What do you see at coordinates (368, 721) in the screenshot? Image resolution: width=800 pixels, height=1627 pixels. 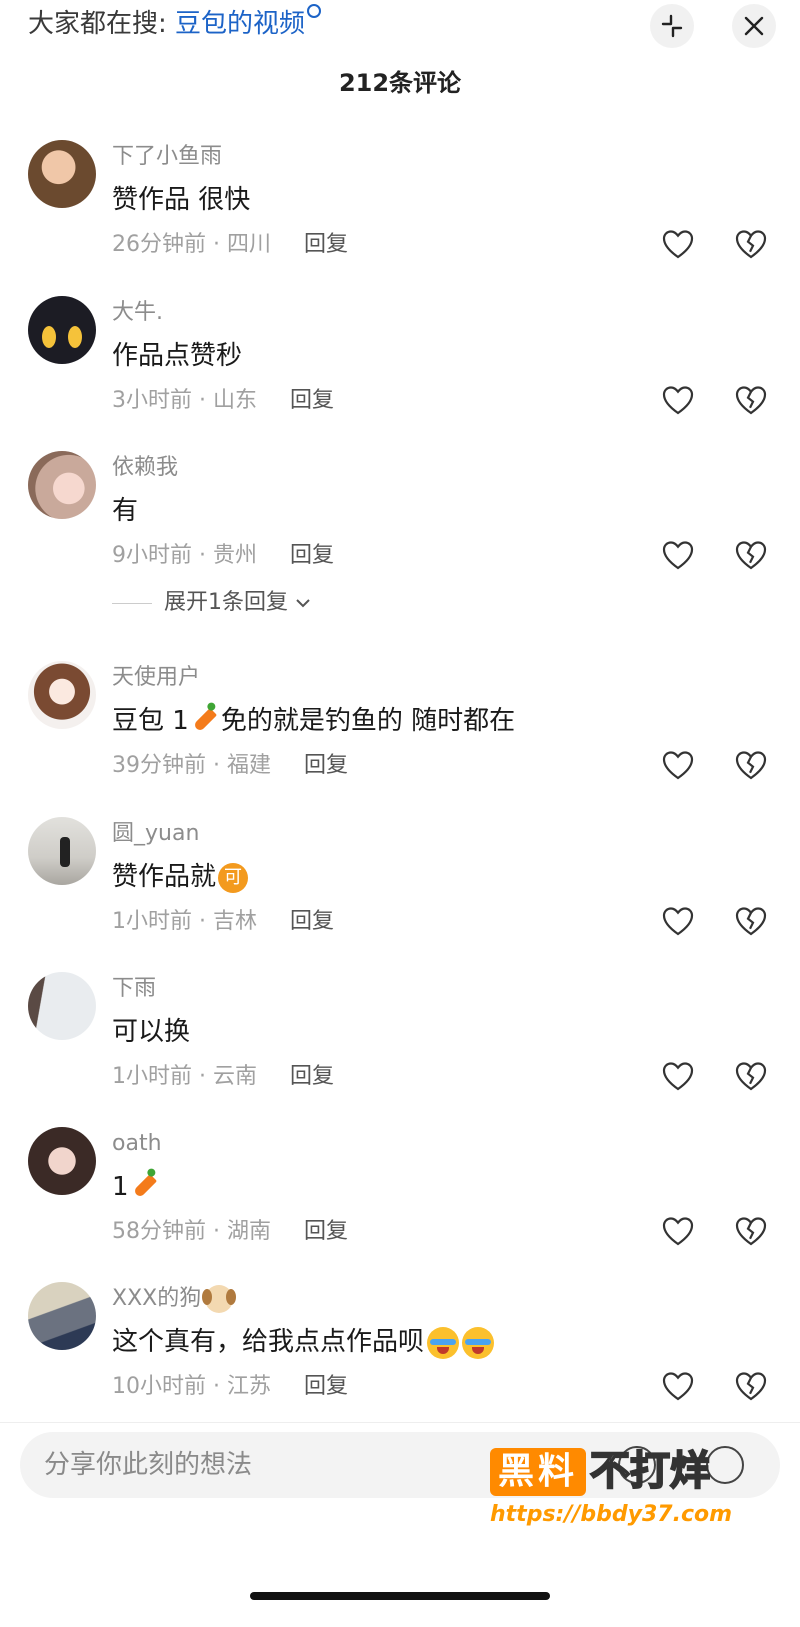 I see `comment-text-part: 免的就是钓鱼的 随时都在` at bounding box center [368, 721].